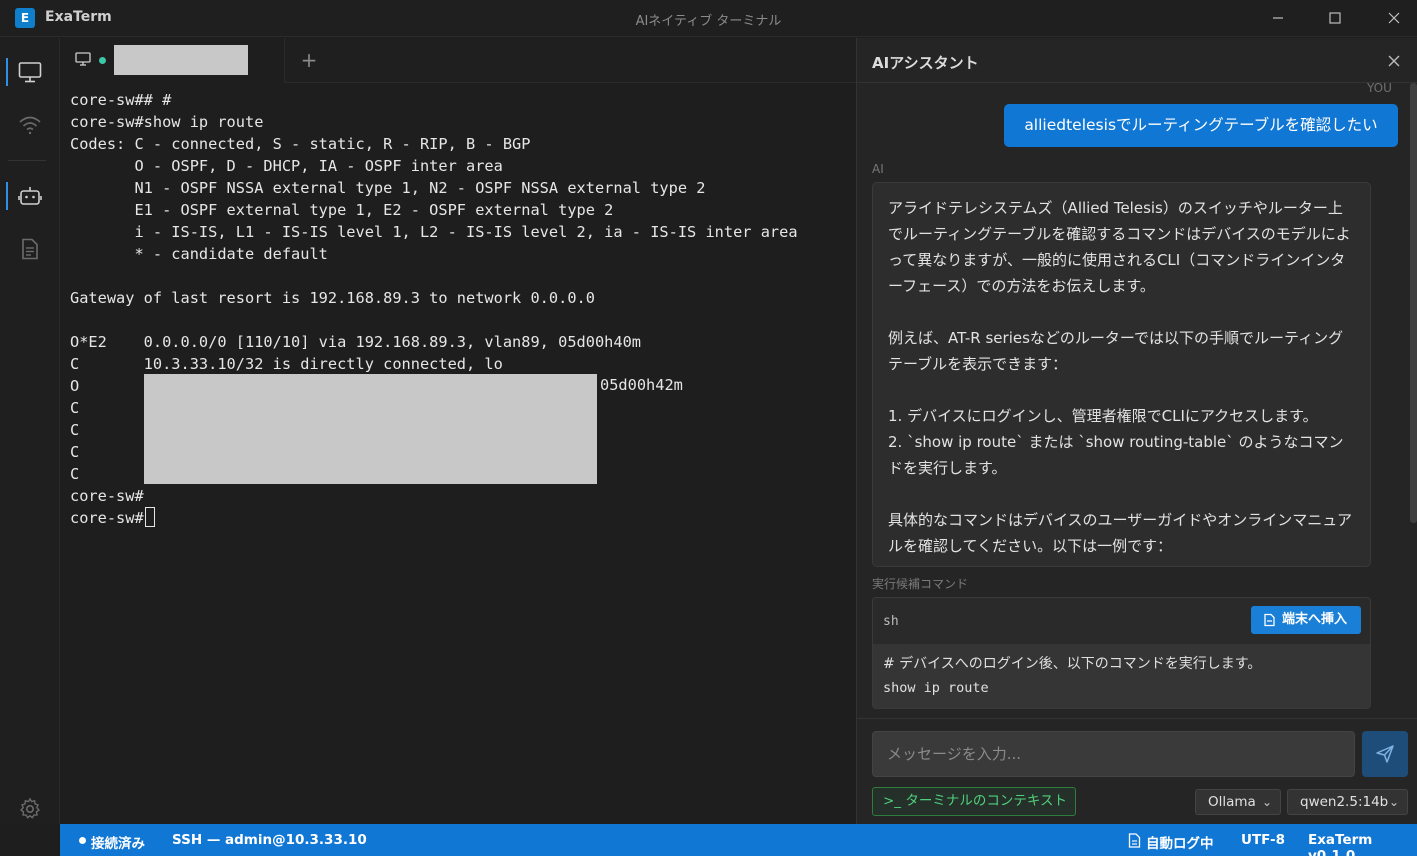 Image resolution: width=1417 pixels, height=856 pixels. I want to click on connection-status: 接続済み, so click(118, 844).